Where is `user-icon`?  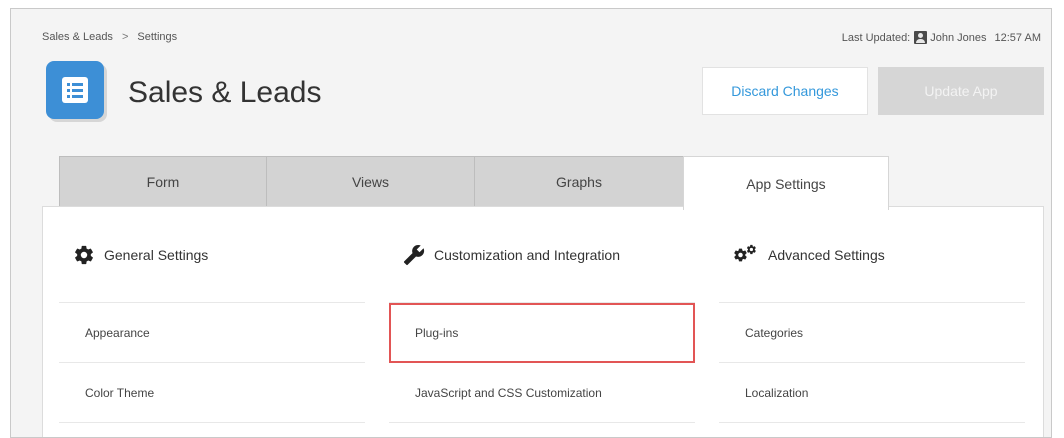 user-icon is located at coordinates (921, 37).